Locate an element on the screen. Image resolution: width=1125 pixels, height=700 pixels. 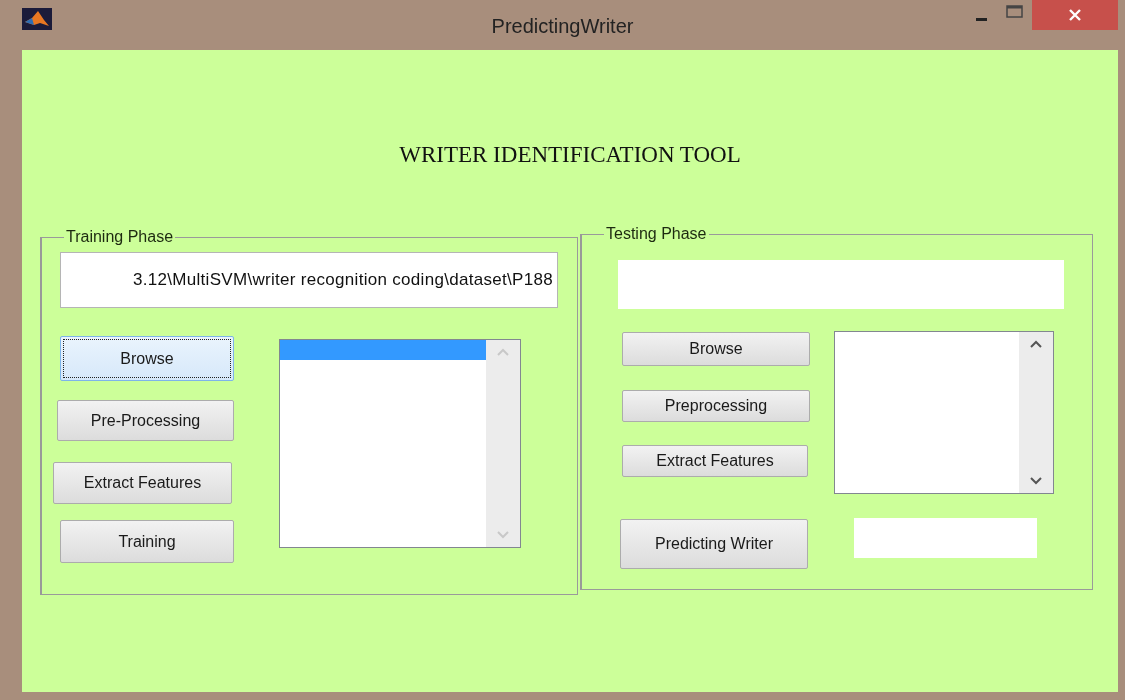
result-field is located at coordinates (945, 538).